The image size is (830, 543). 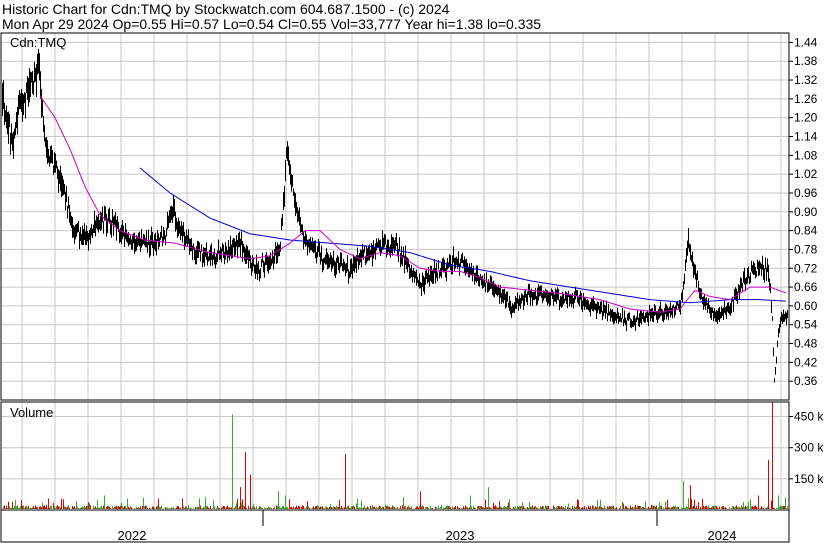 I want to click on price-tick-label: 0.42, so click(x=806, y=362).